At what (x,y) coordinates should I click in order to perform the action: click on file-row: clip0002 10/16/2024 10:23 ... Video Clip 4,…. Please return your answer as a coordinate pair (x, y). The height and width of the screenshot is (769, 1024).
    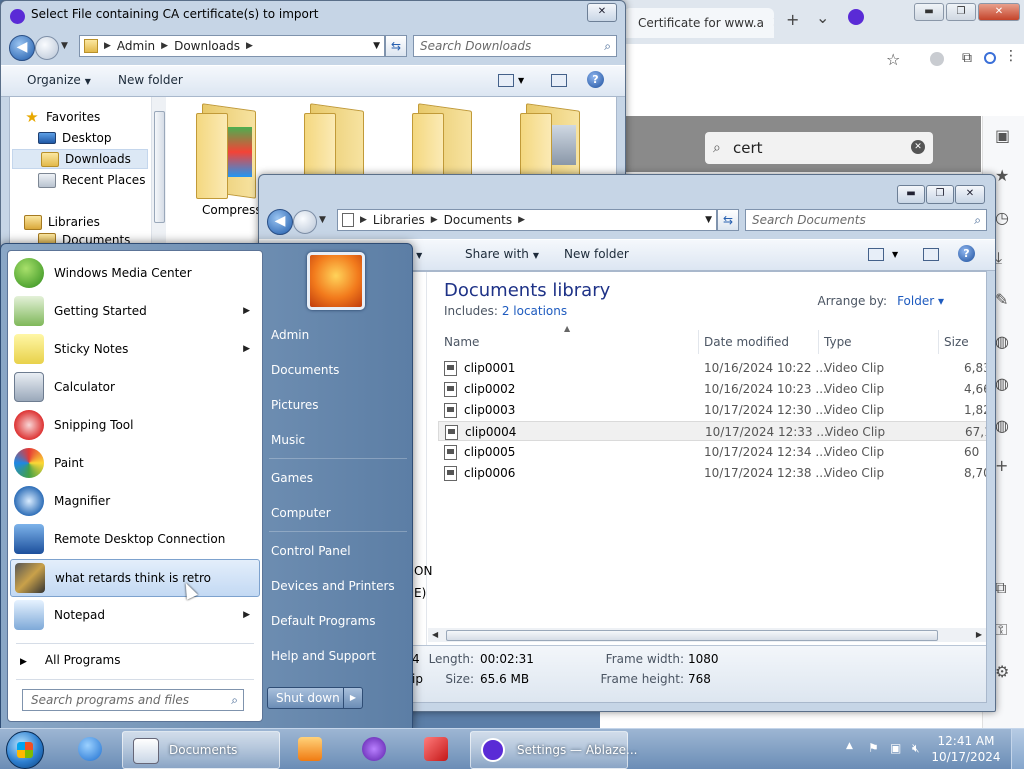
    Looking at the image, I should click on (712, 389).